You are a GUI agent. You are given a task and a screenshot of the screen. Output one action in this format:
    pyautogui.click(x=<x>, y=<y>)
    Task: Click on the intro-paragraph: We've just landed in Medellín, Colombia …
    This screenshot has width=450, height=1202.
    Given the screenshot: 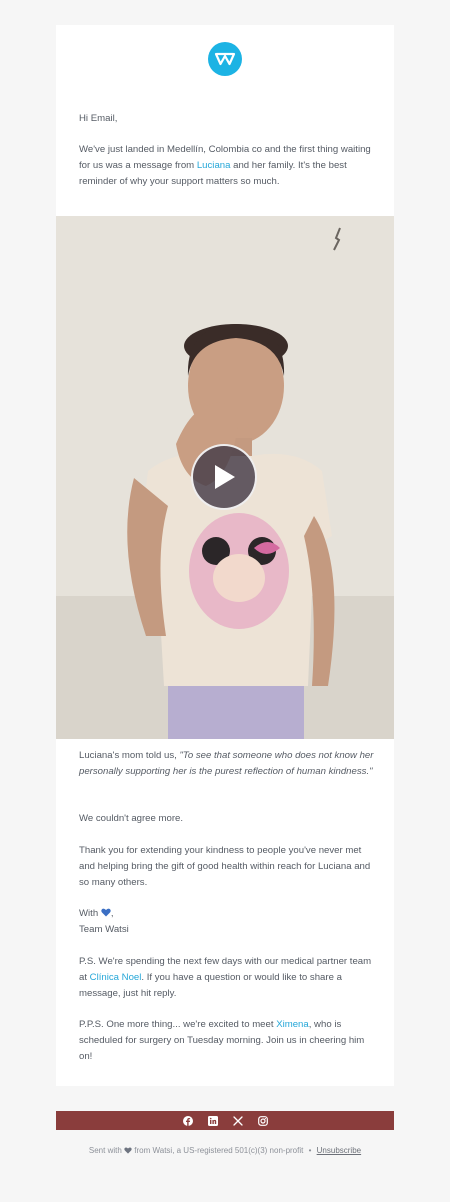 What is the action you would take?
    pyautogui.click(x=227, y=166)
    